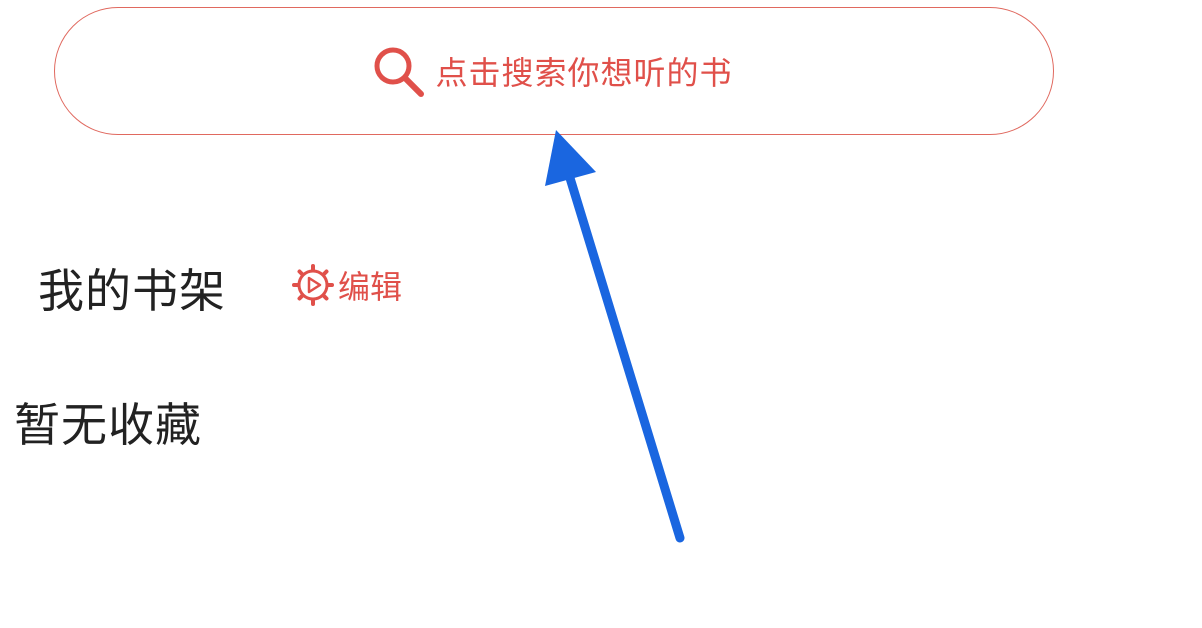  What do you see at coordinates (584, 73) in the screenshot?
I see `search-placeholder: 点击搜索你想听的书` at bounding box center [584, 73].